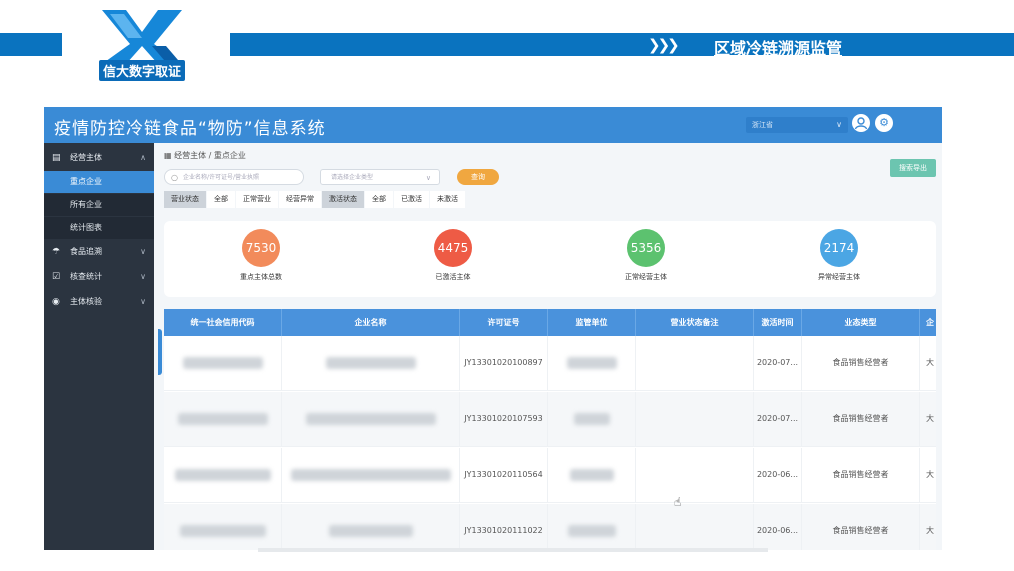 This screenshot has height=571, width=1014. I want to click on sidebar-item-all-enterprises: 所有企业, so click(99, 205).